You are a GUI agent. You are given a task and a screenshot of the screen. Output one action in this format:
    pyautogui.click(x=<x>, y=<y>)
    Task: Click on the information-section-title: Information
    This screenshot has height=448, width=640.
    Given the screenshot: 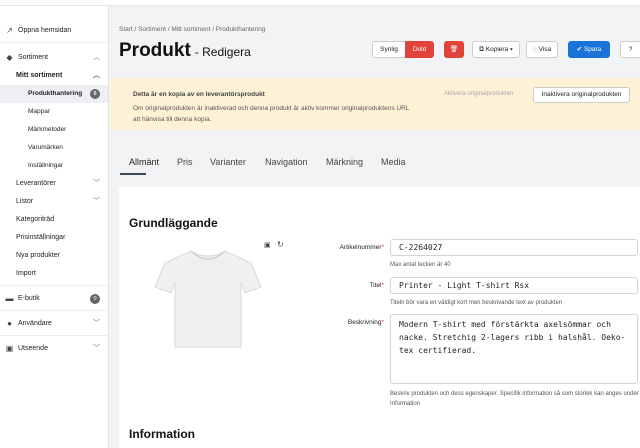 What is the action you would take?
    pyautogui.click(x=162, y=434)
    